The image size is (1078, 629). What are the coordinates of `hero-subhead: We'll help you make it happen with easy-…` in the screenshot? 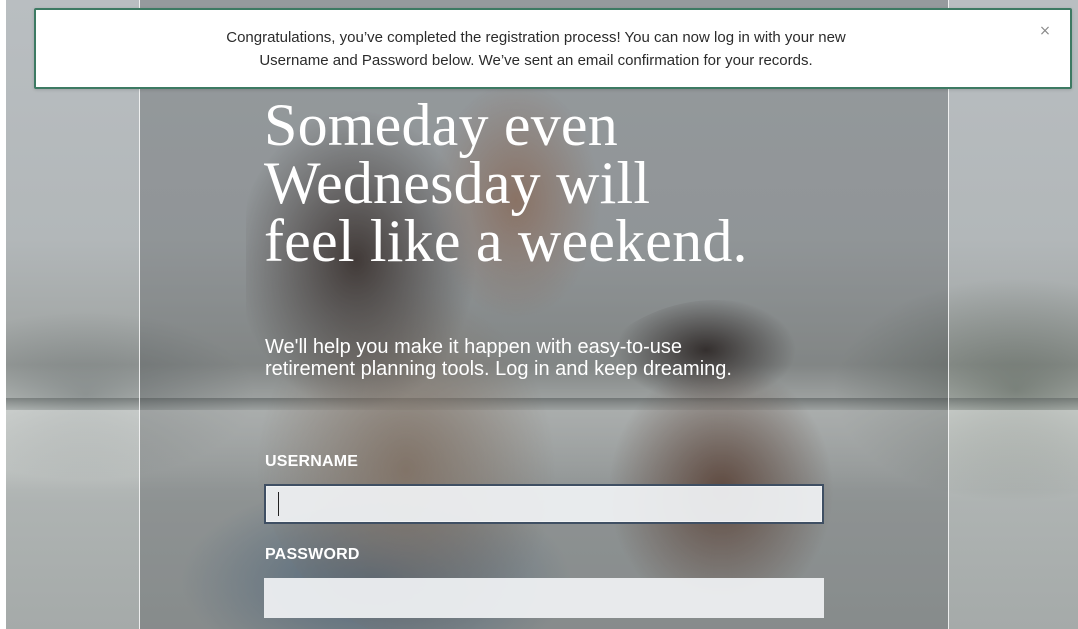 It's located at (545, 358).